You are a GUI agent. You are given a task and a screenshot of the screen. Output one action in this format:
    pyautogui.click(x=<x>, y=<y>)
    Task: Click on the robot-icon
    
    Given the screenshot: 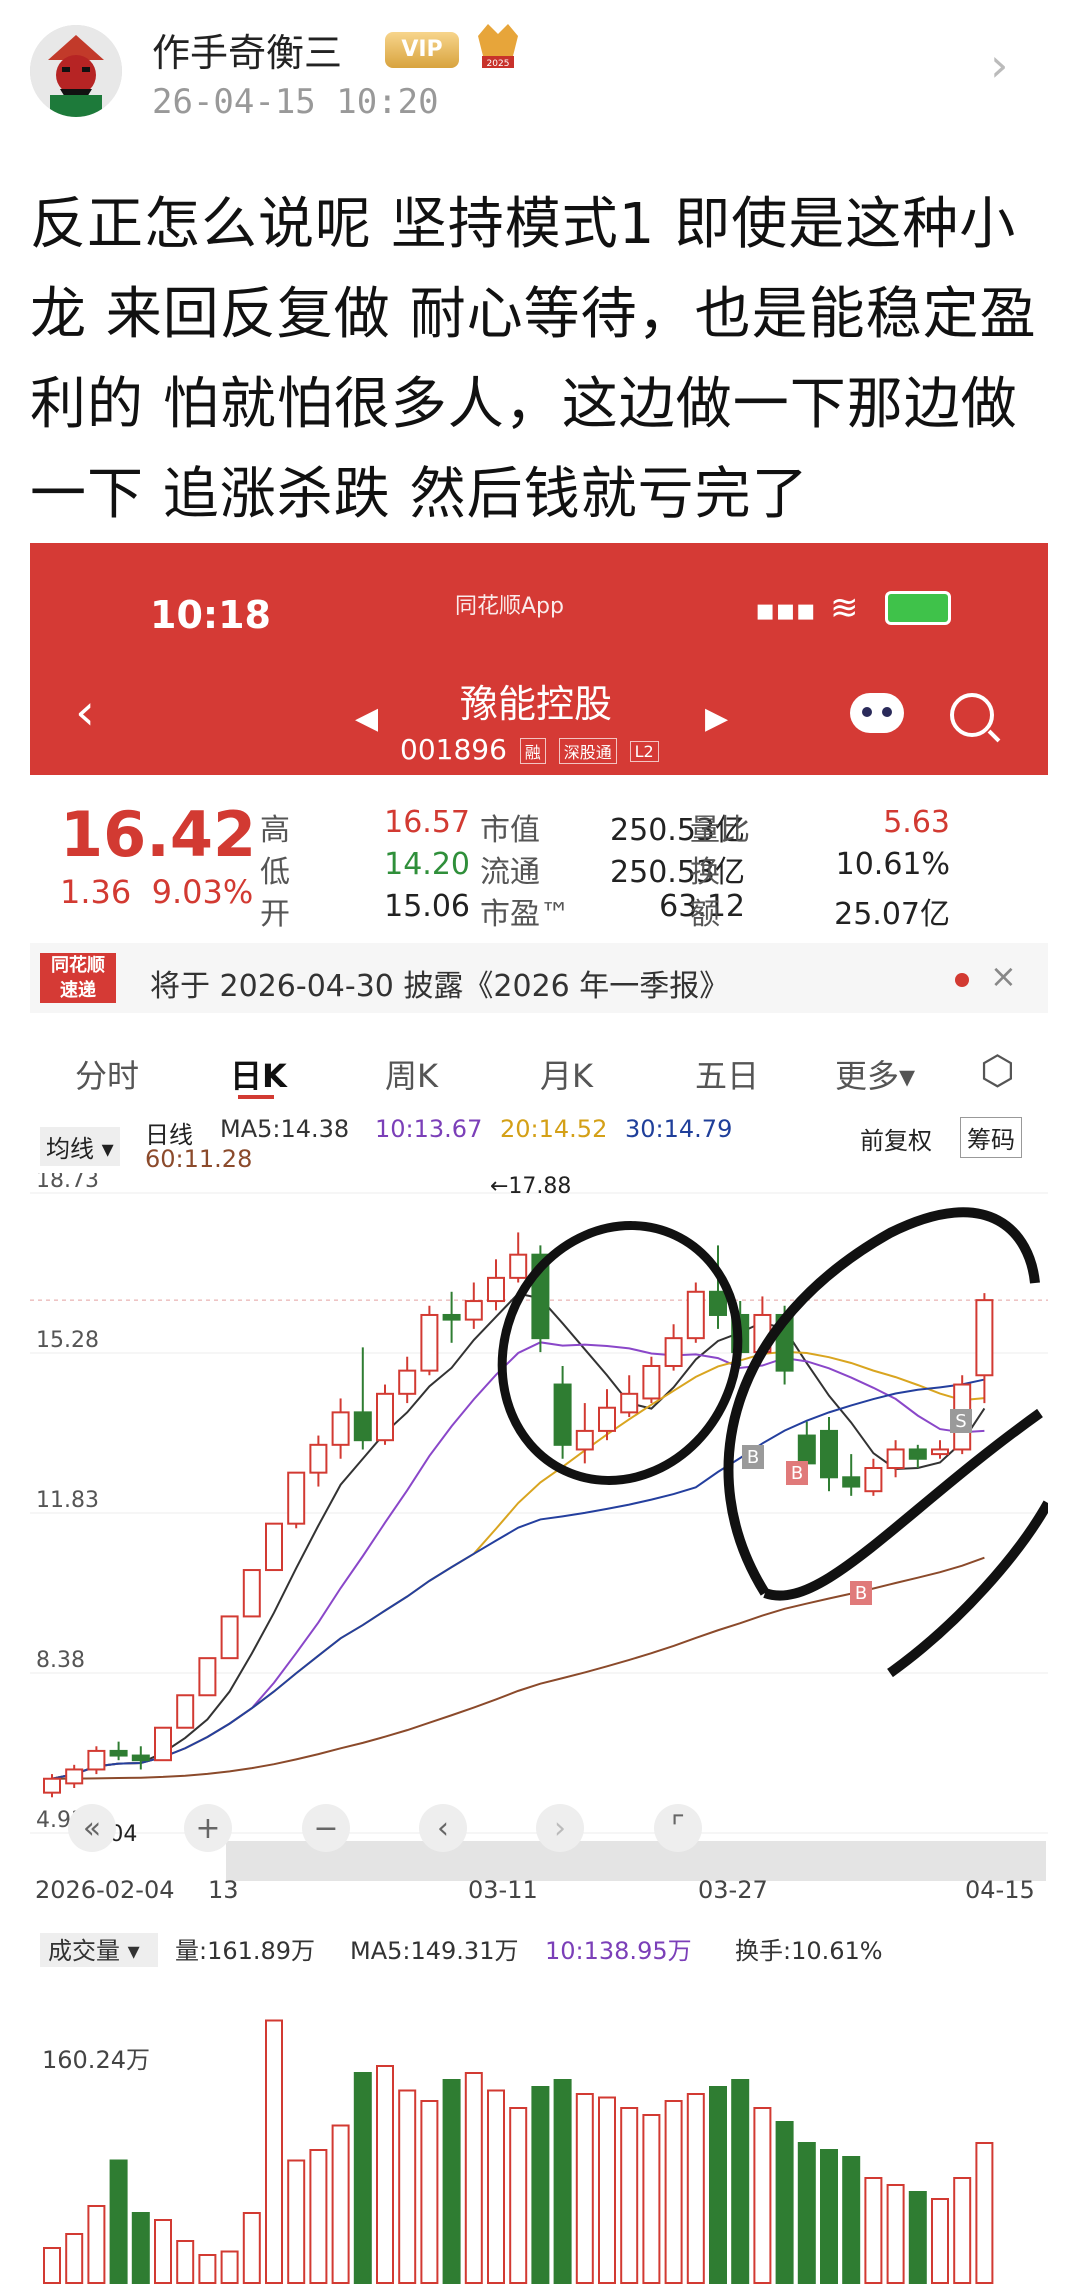 What is the action you would take?
    pyautogui.click(x=877, y=713)
    